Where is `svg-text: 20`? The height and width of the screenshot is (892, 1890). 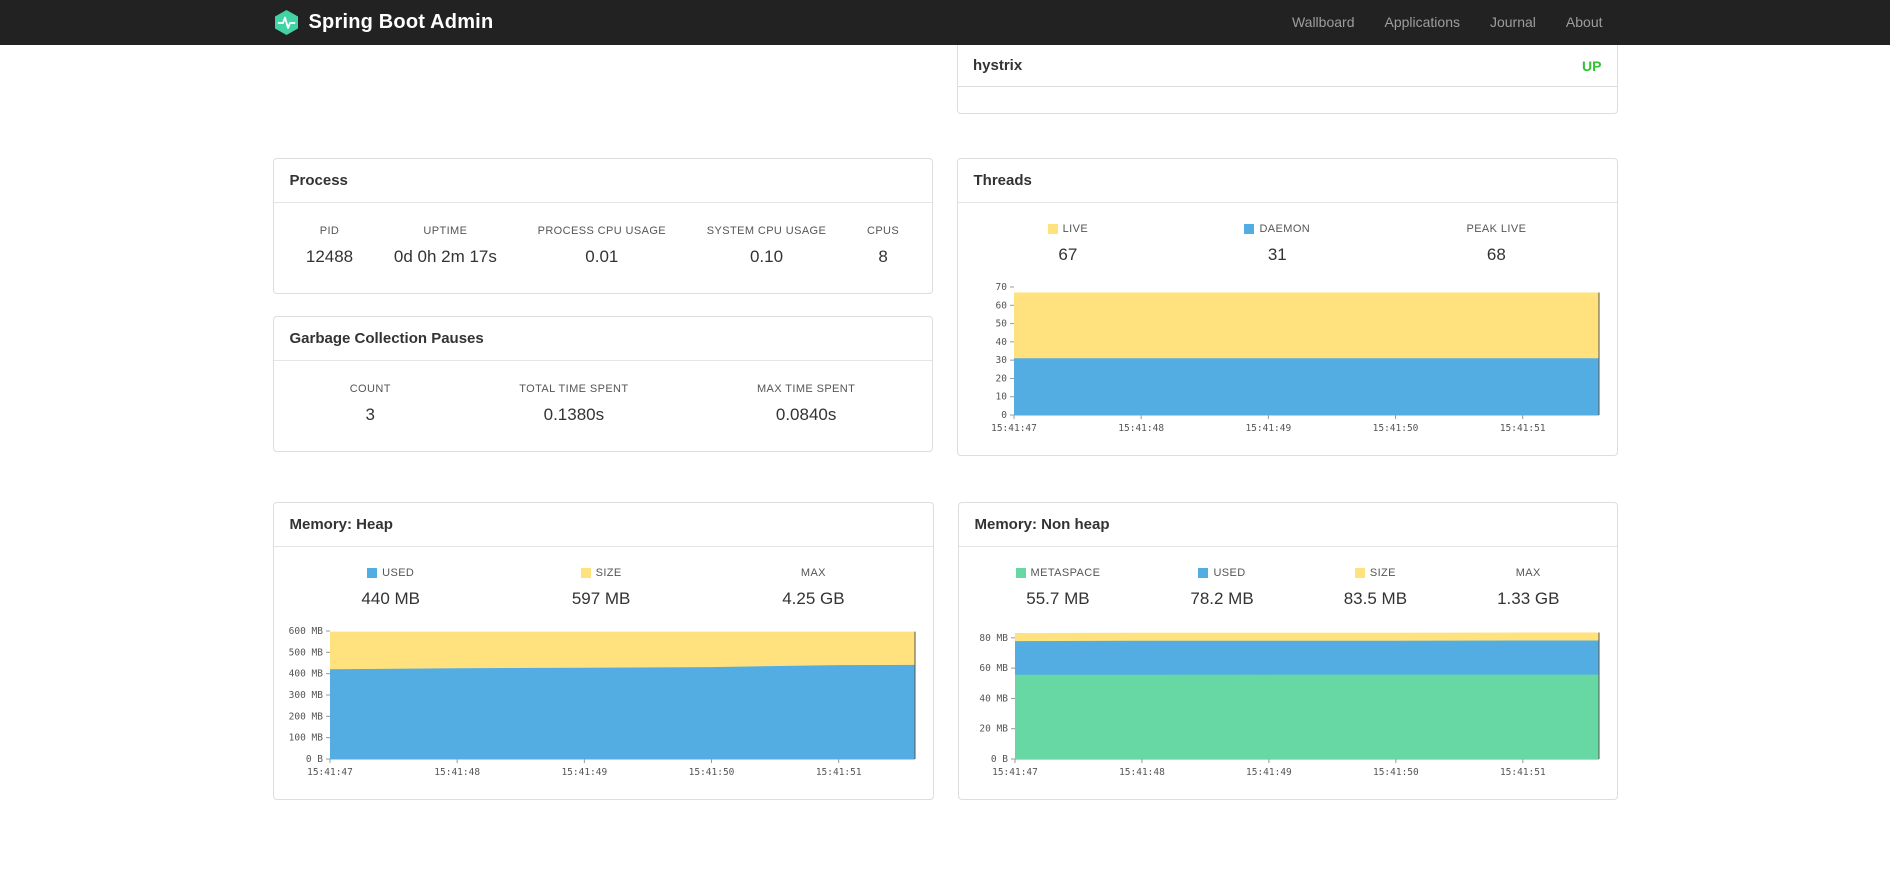 svg-text: 20 is located at coordinates (1001, 378).